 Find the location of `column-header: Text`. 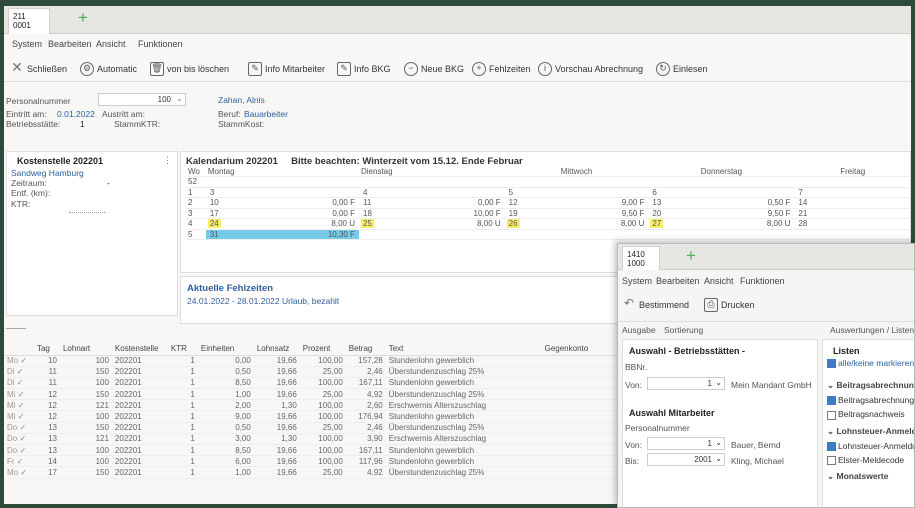

column-header: Text is located at coordinates (463, 349).